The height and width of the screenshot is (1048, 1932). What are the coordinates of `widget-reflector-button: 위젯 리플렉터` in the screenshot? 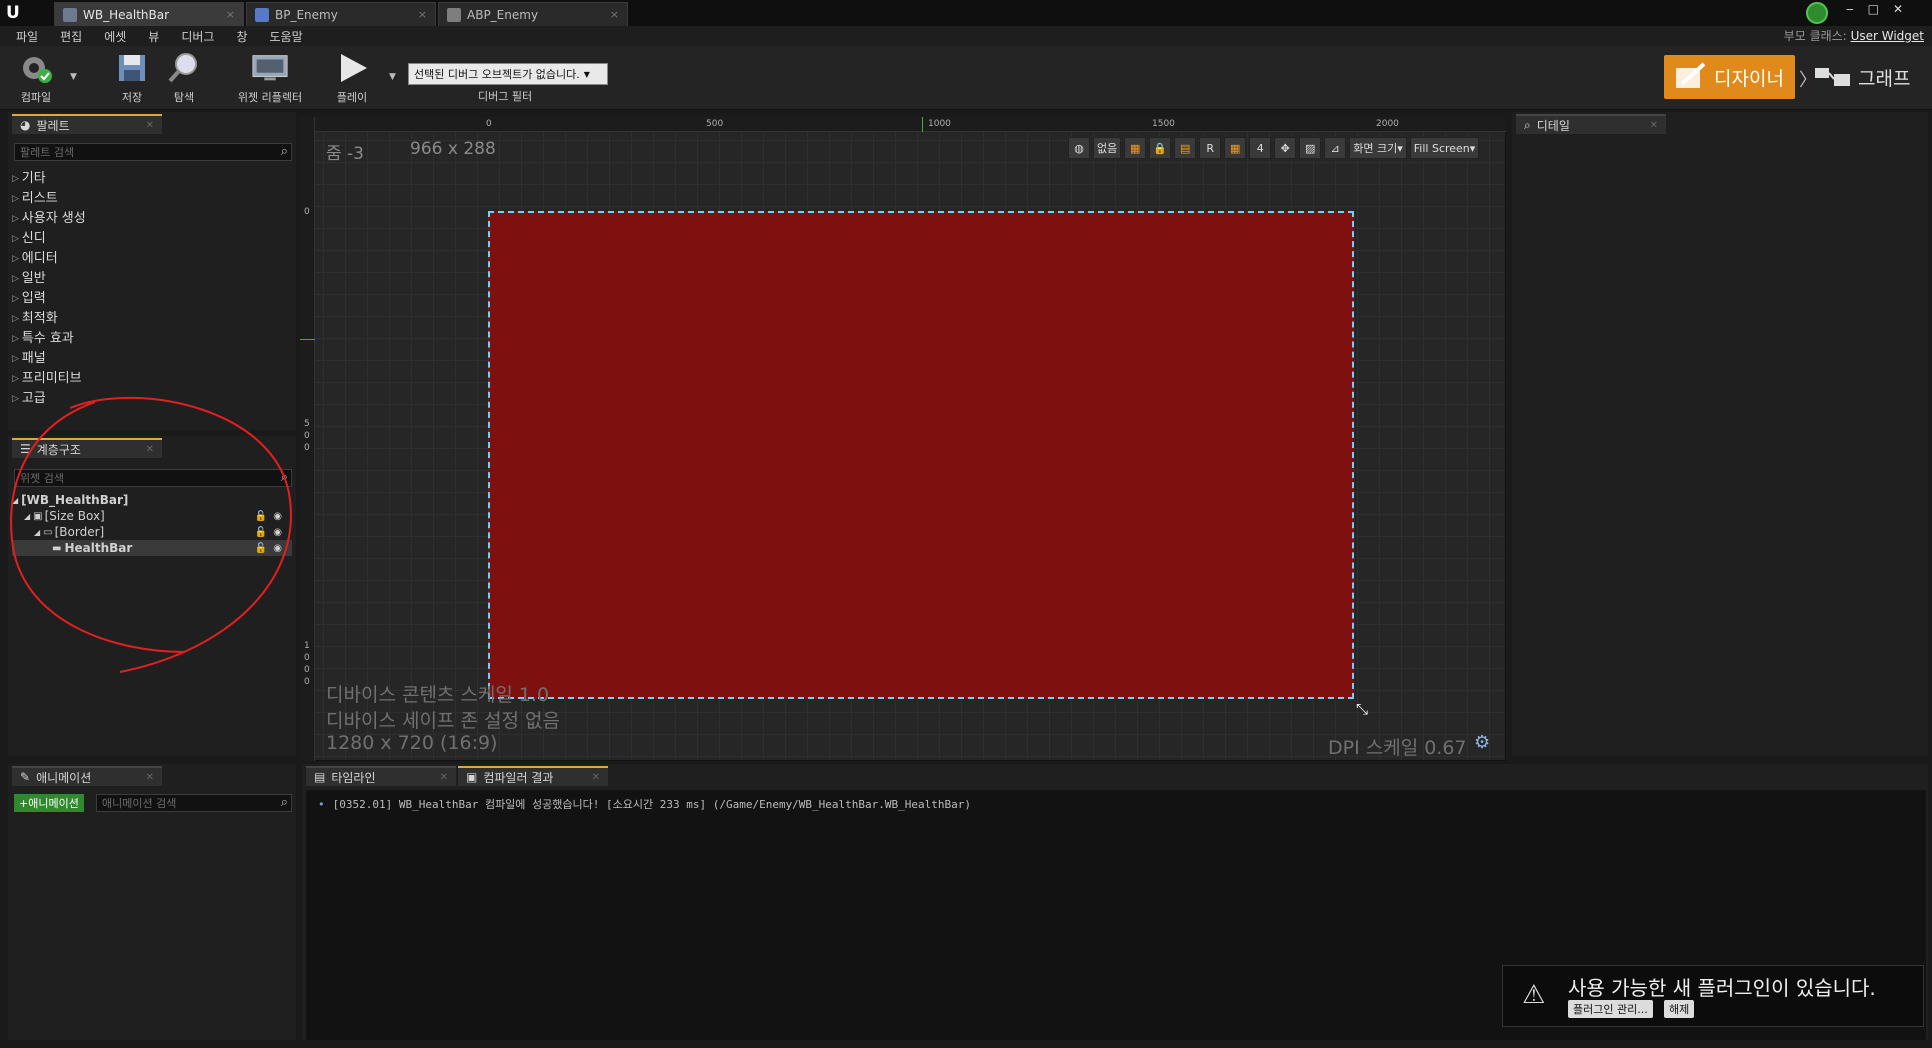 It's located at (270, 77).